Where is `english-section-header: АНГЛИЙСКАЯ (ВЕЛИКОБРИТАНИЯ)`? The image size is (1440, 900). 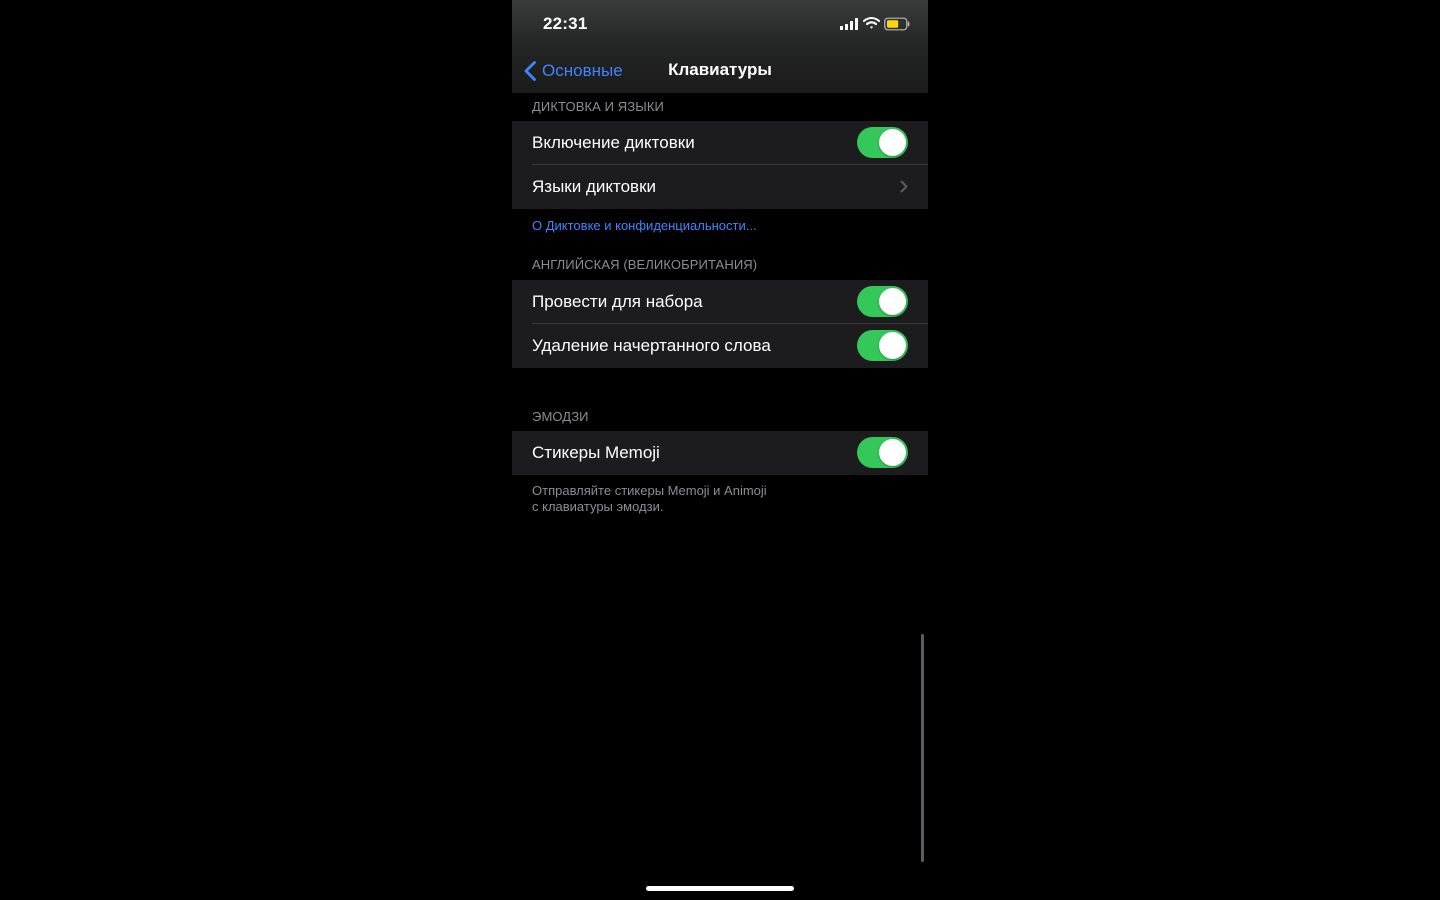 english-section-header: АНГЛИЙСКАЯ (ВЕЛИКОБРИТАНИЯ) is located at coordinates (645, 264).